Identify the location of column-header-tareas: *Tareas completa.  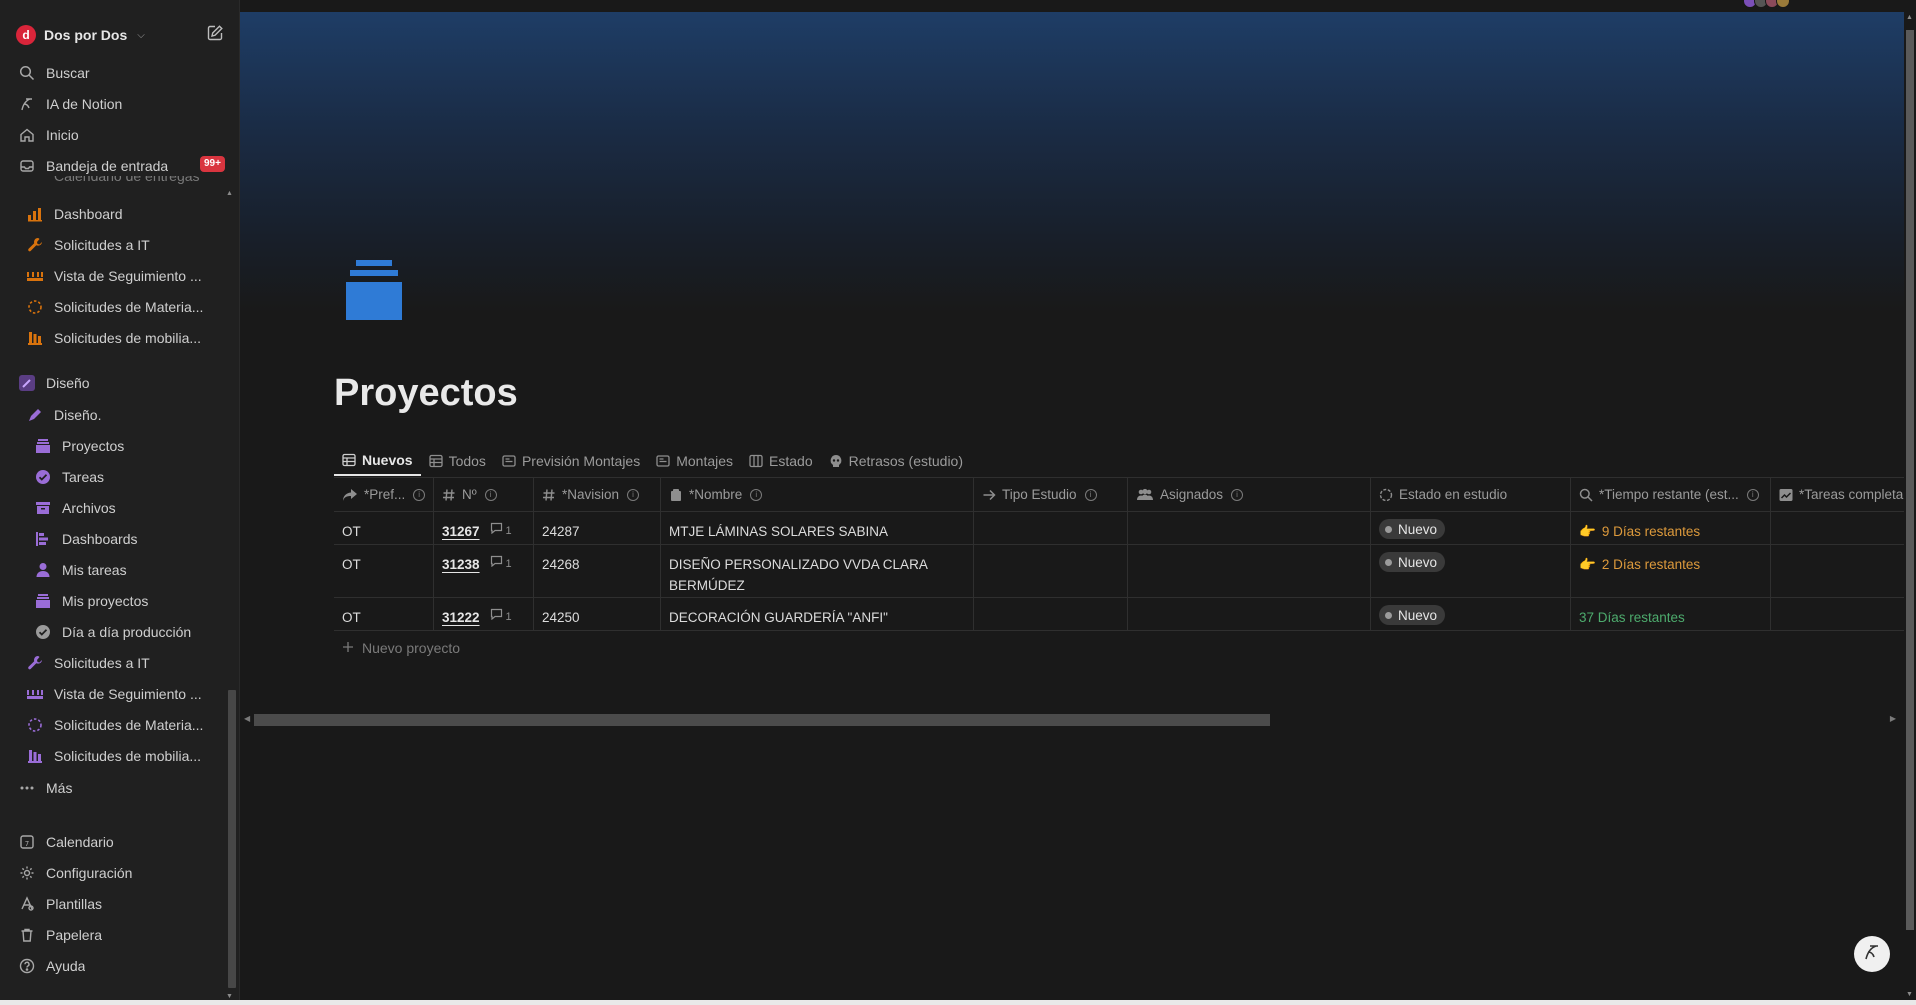
(1837, 494).